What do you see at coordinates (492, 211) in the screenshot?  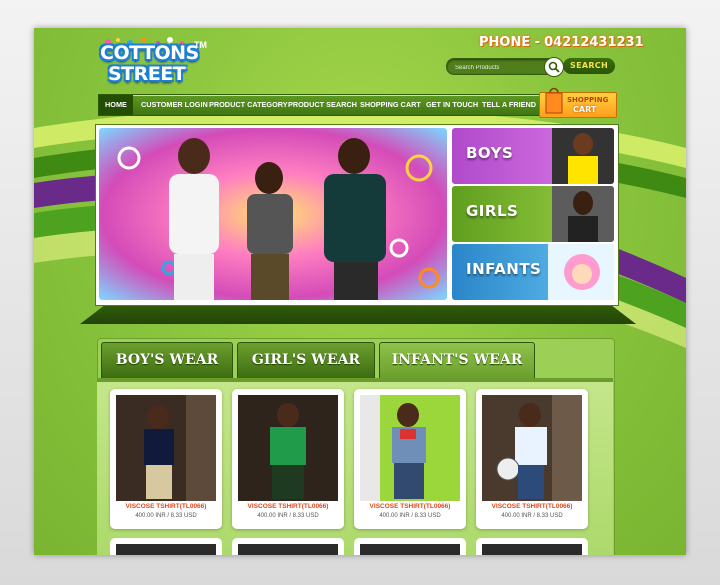 I see `category-girls-label: GIRLS` at bounding box center [492, 211].